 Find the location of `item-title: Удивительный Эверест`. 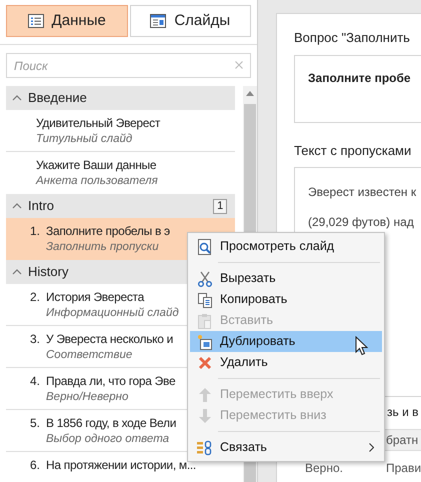

item-title: Удивительный Эверест is located at coordinates (98, 123).